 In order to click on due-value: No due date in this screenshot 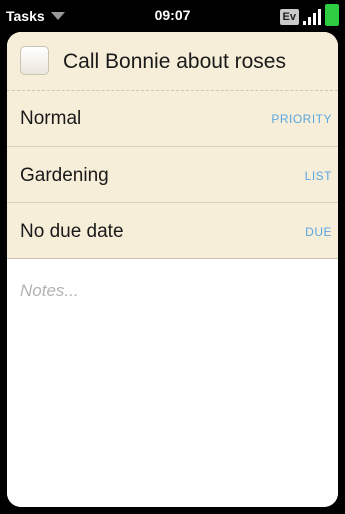, I will do `click(72, 231)`.